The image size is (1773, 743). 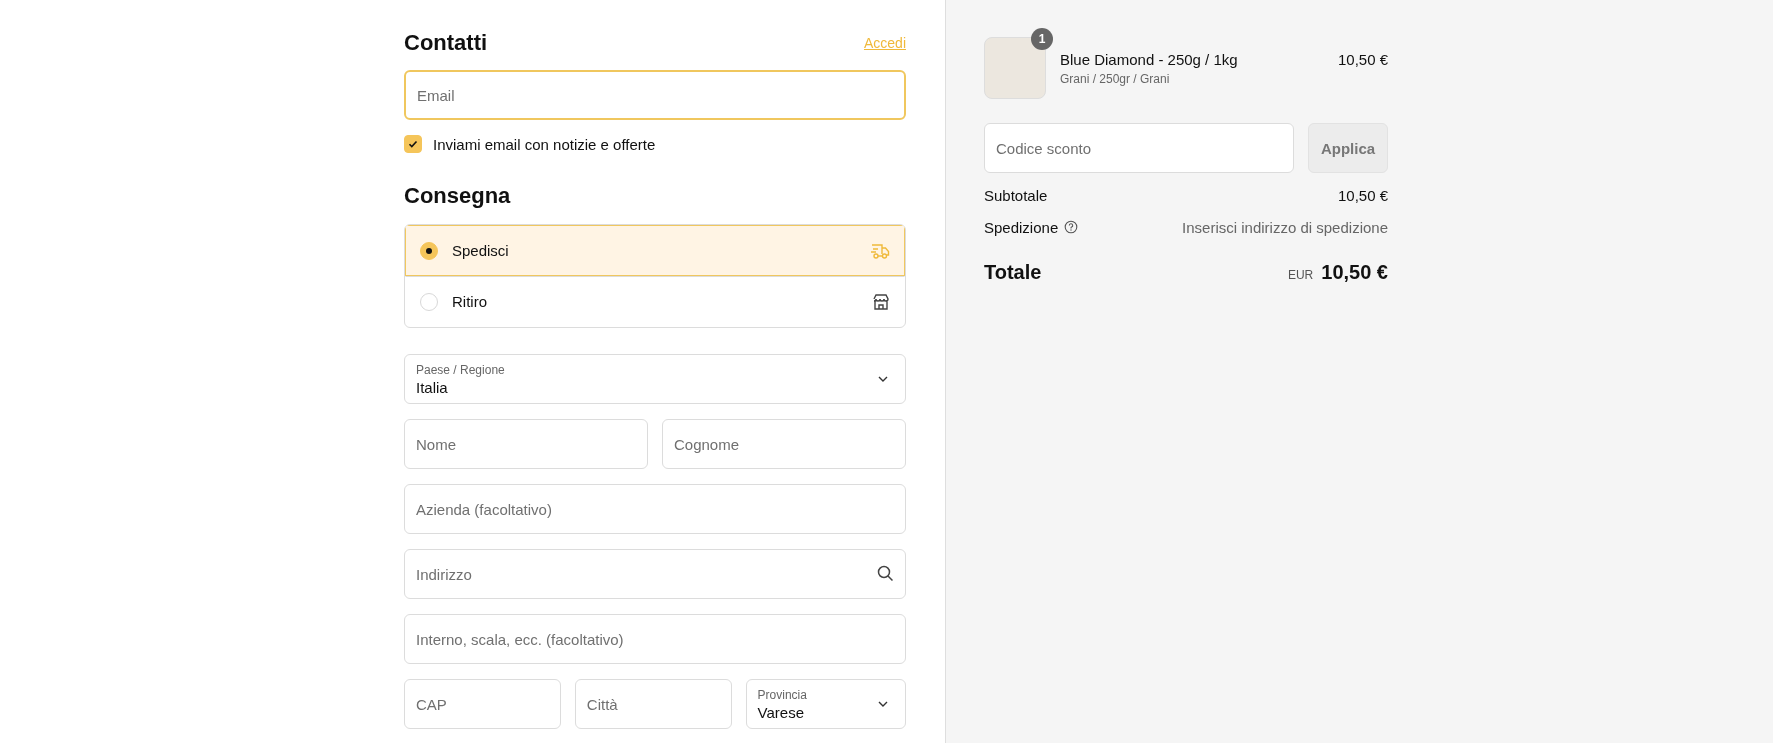 I want to click on summary-label: Spedizione, so click(x=1021, y=227).